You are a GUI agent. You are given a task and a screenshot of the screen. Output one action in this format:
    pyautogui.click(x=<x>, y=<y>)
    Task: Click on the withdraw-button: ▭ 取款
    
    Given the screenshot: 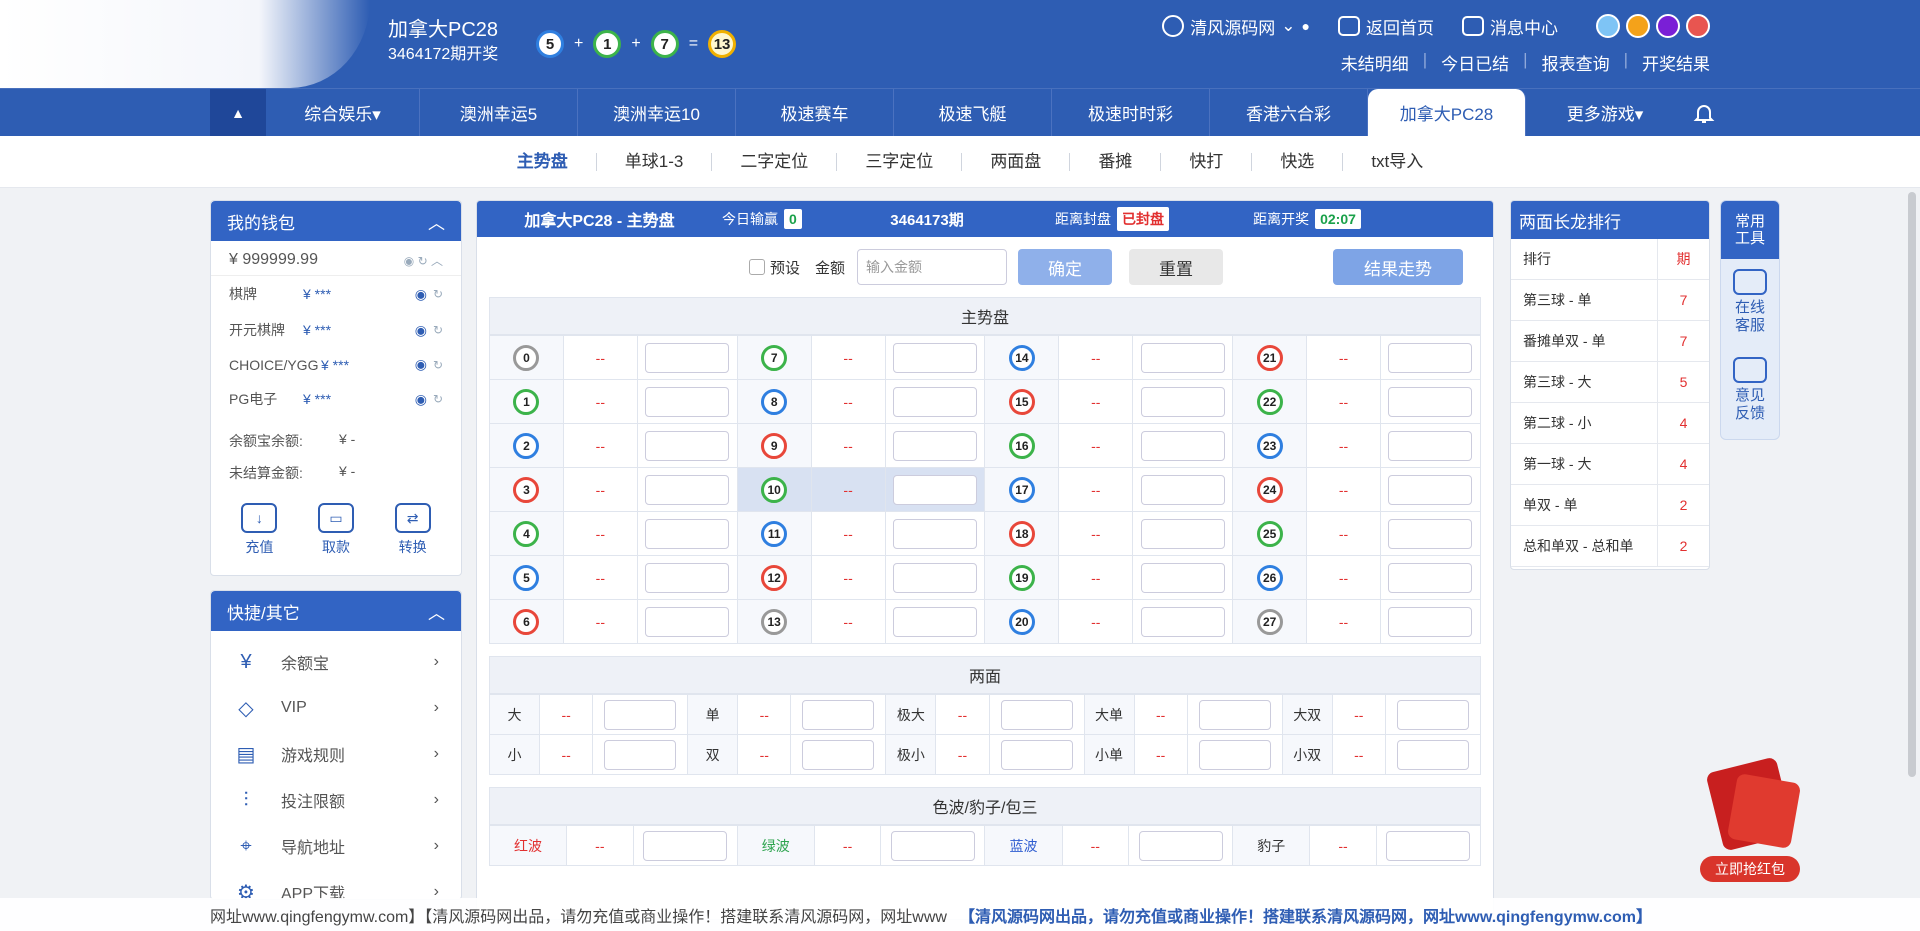 What is the action you would take?
    pyautogui.click(x=335, y=530)
    